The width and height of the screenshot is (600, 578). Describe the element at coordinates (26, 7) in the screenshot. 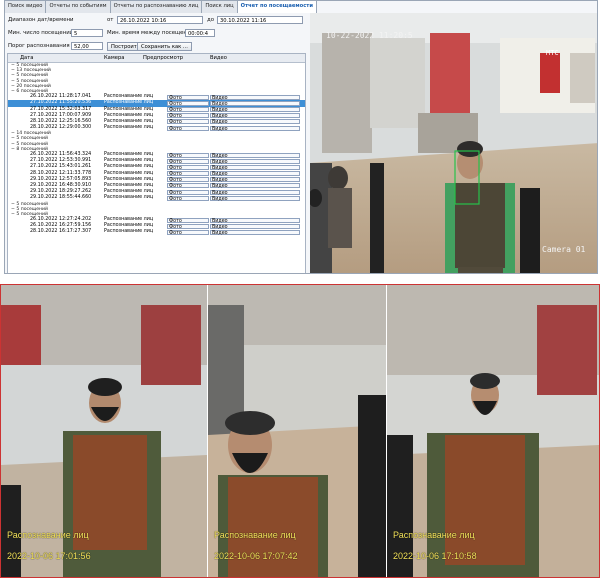

I see `tab-video-search: Поиск видео` at that location.